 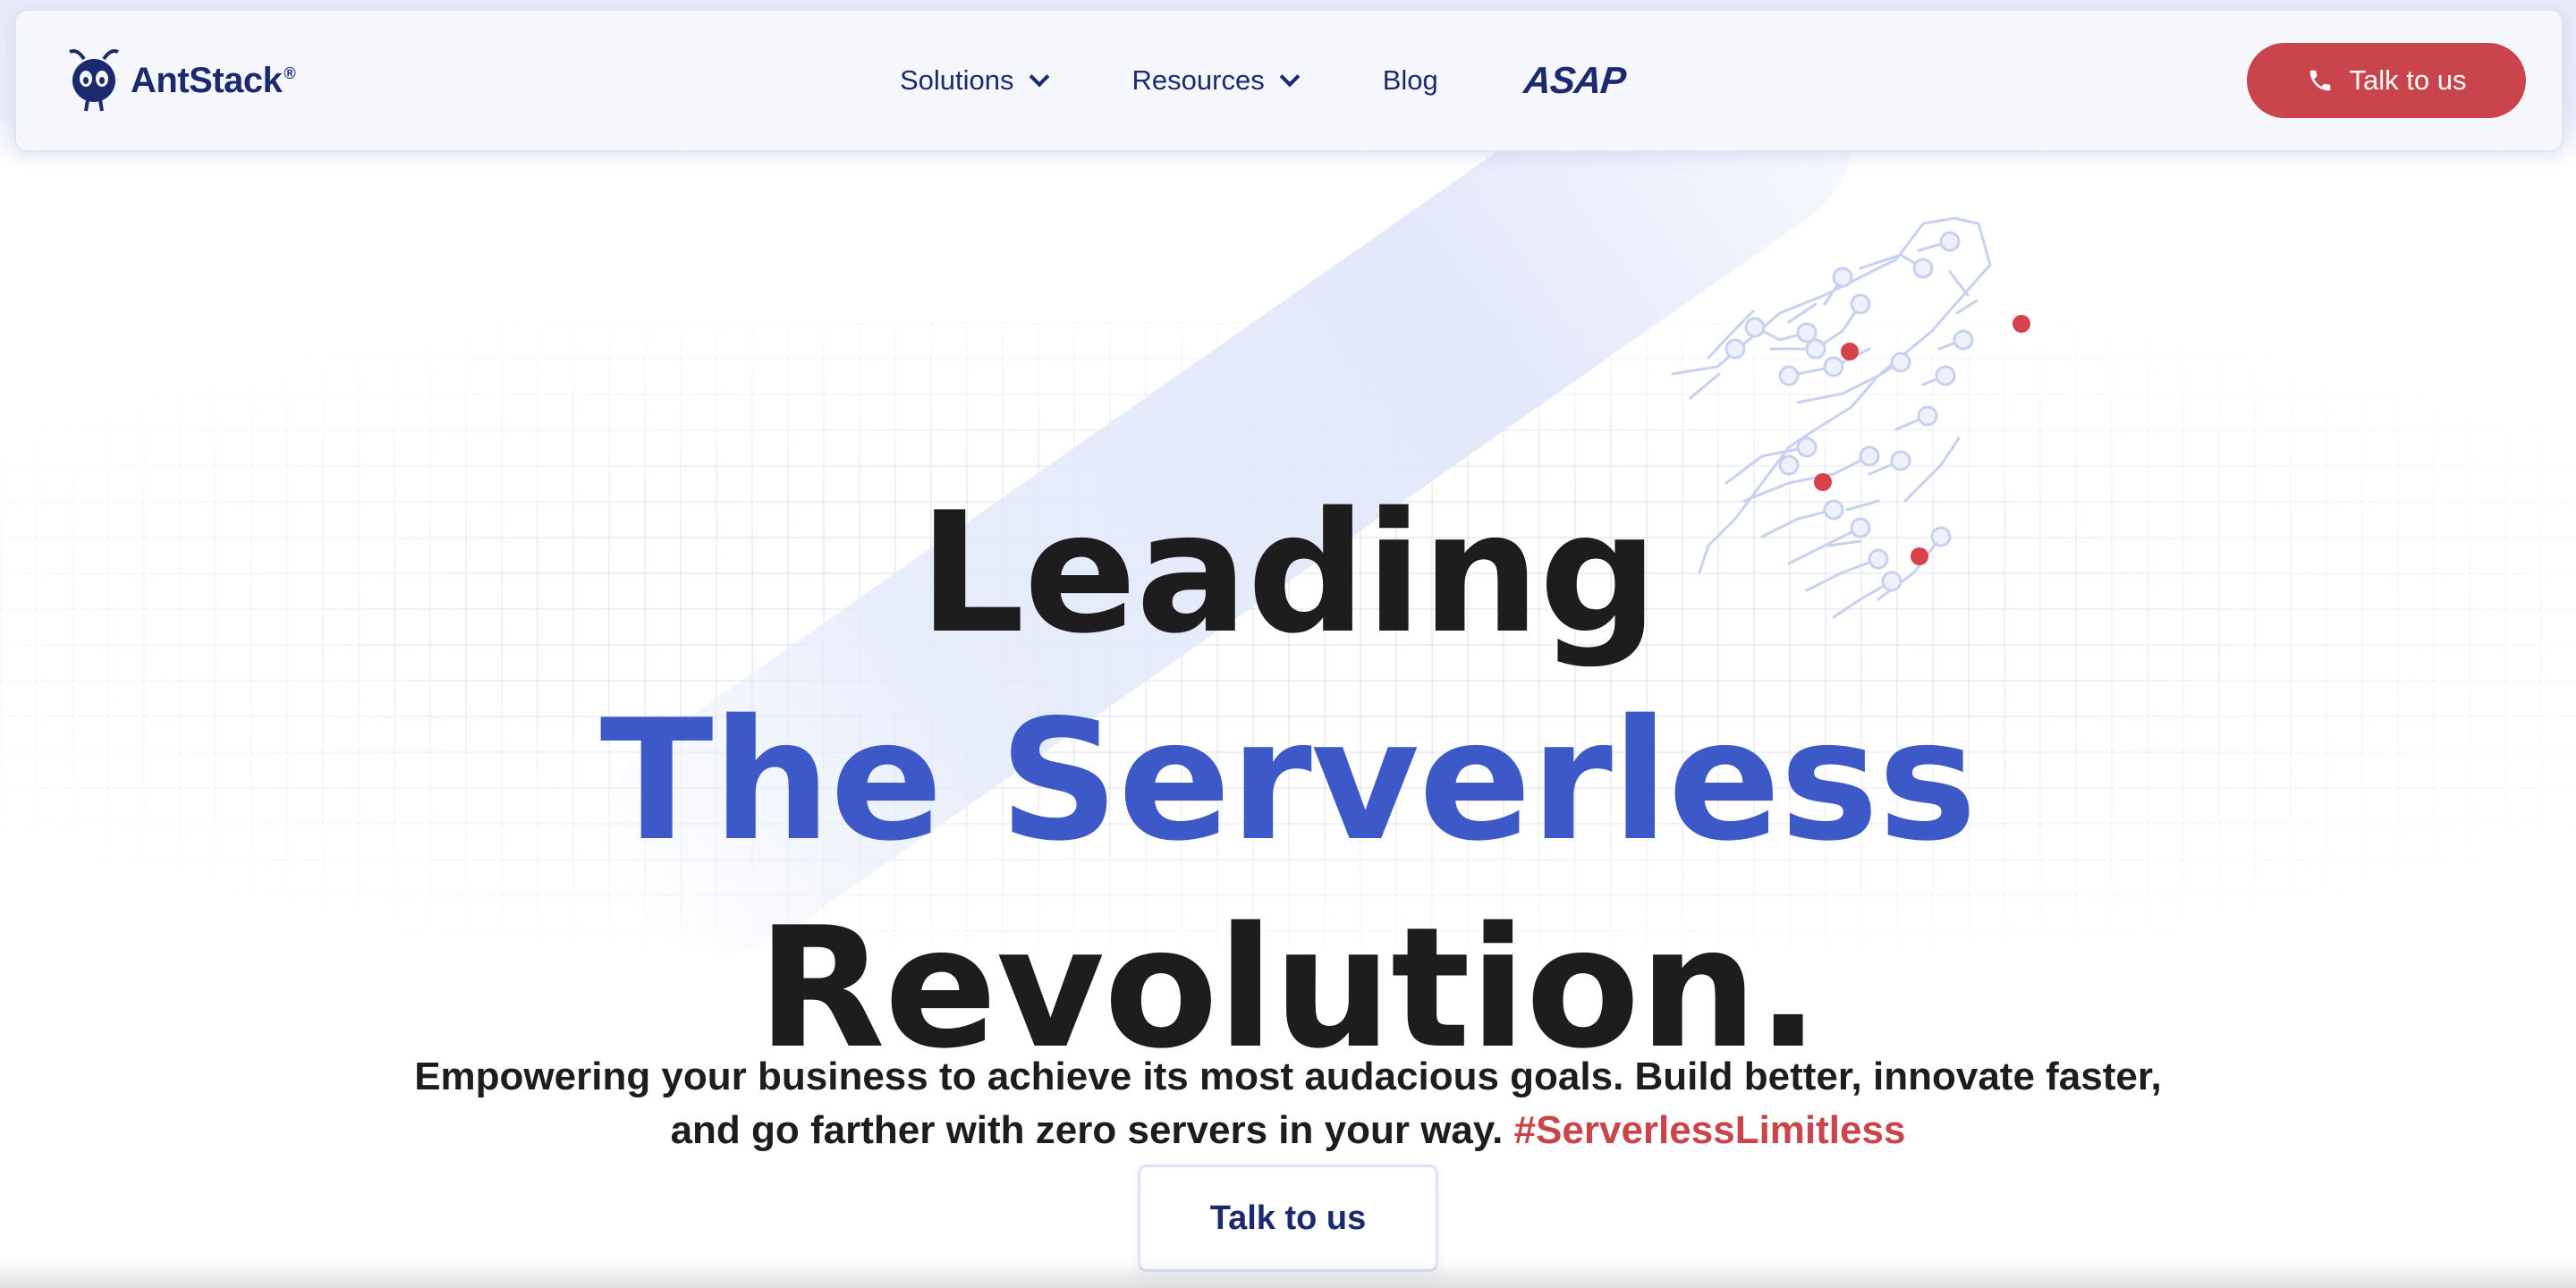 I want to click on phone-icon, so click(x=2319, y=80).